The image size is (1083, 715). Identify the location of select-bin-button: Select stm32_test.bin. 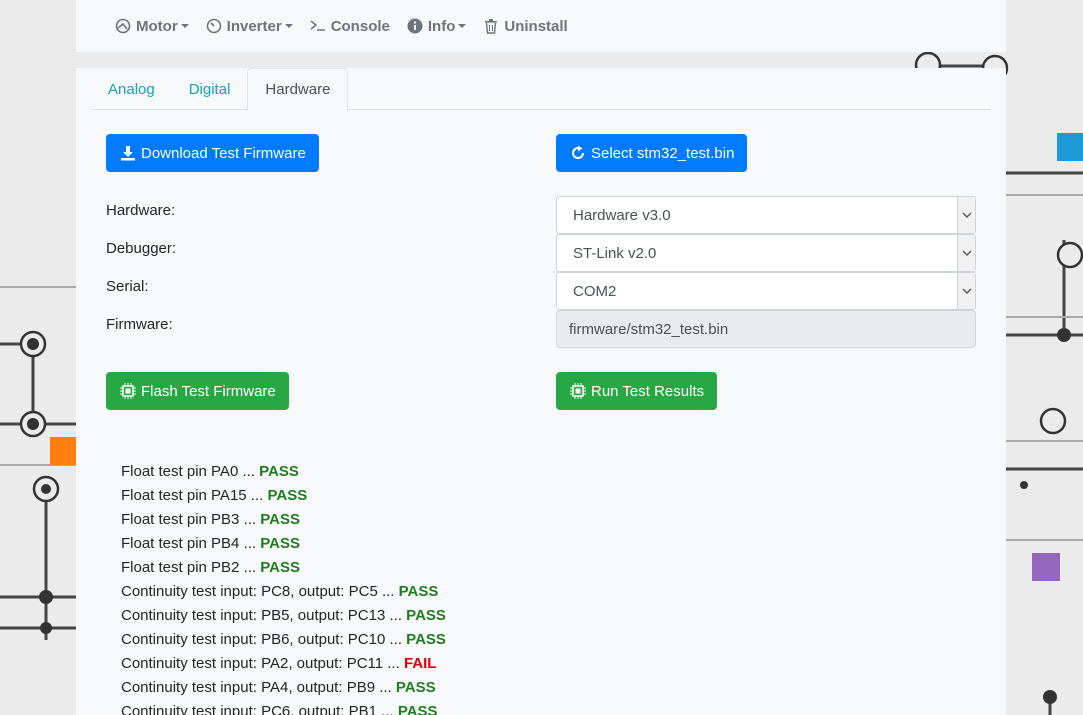
(652, 153).